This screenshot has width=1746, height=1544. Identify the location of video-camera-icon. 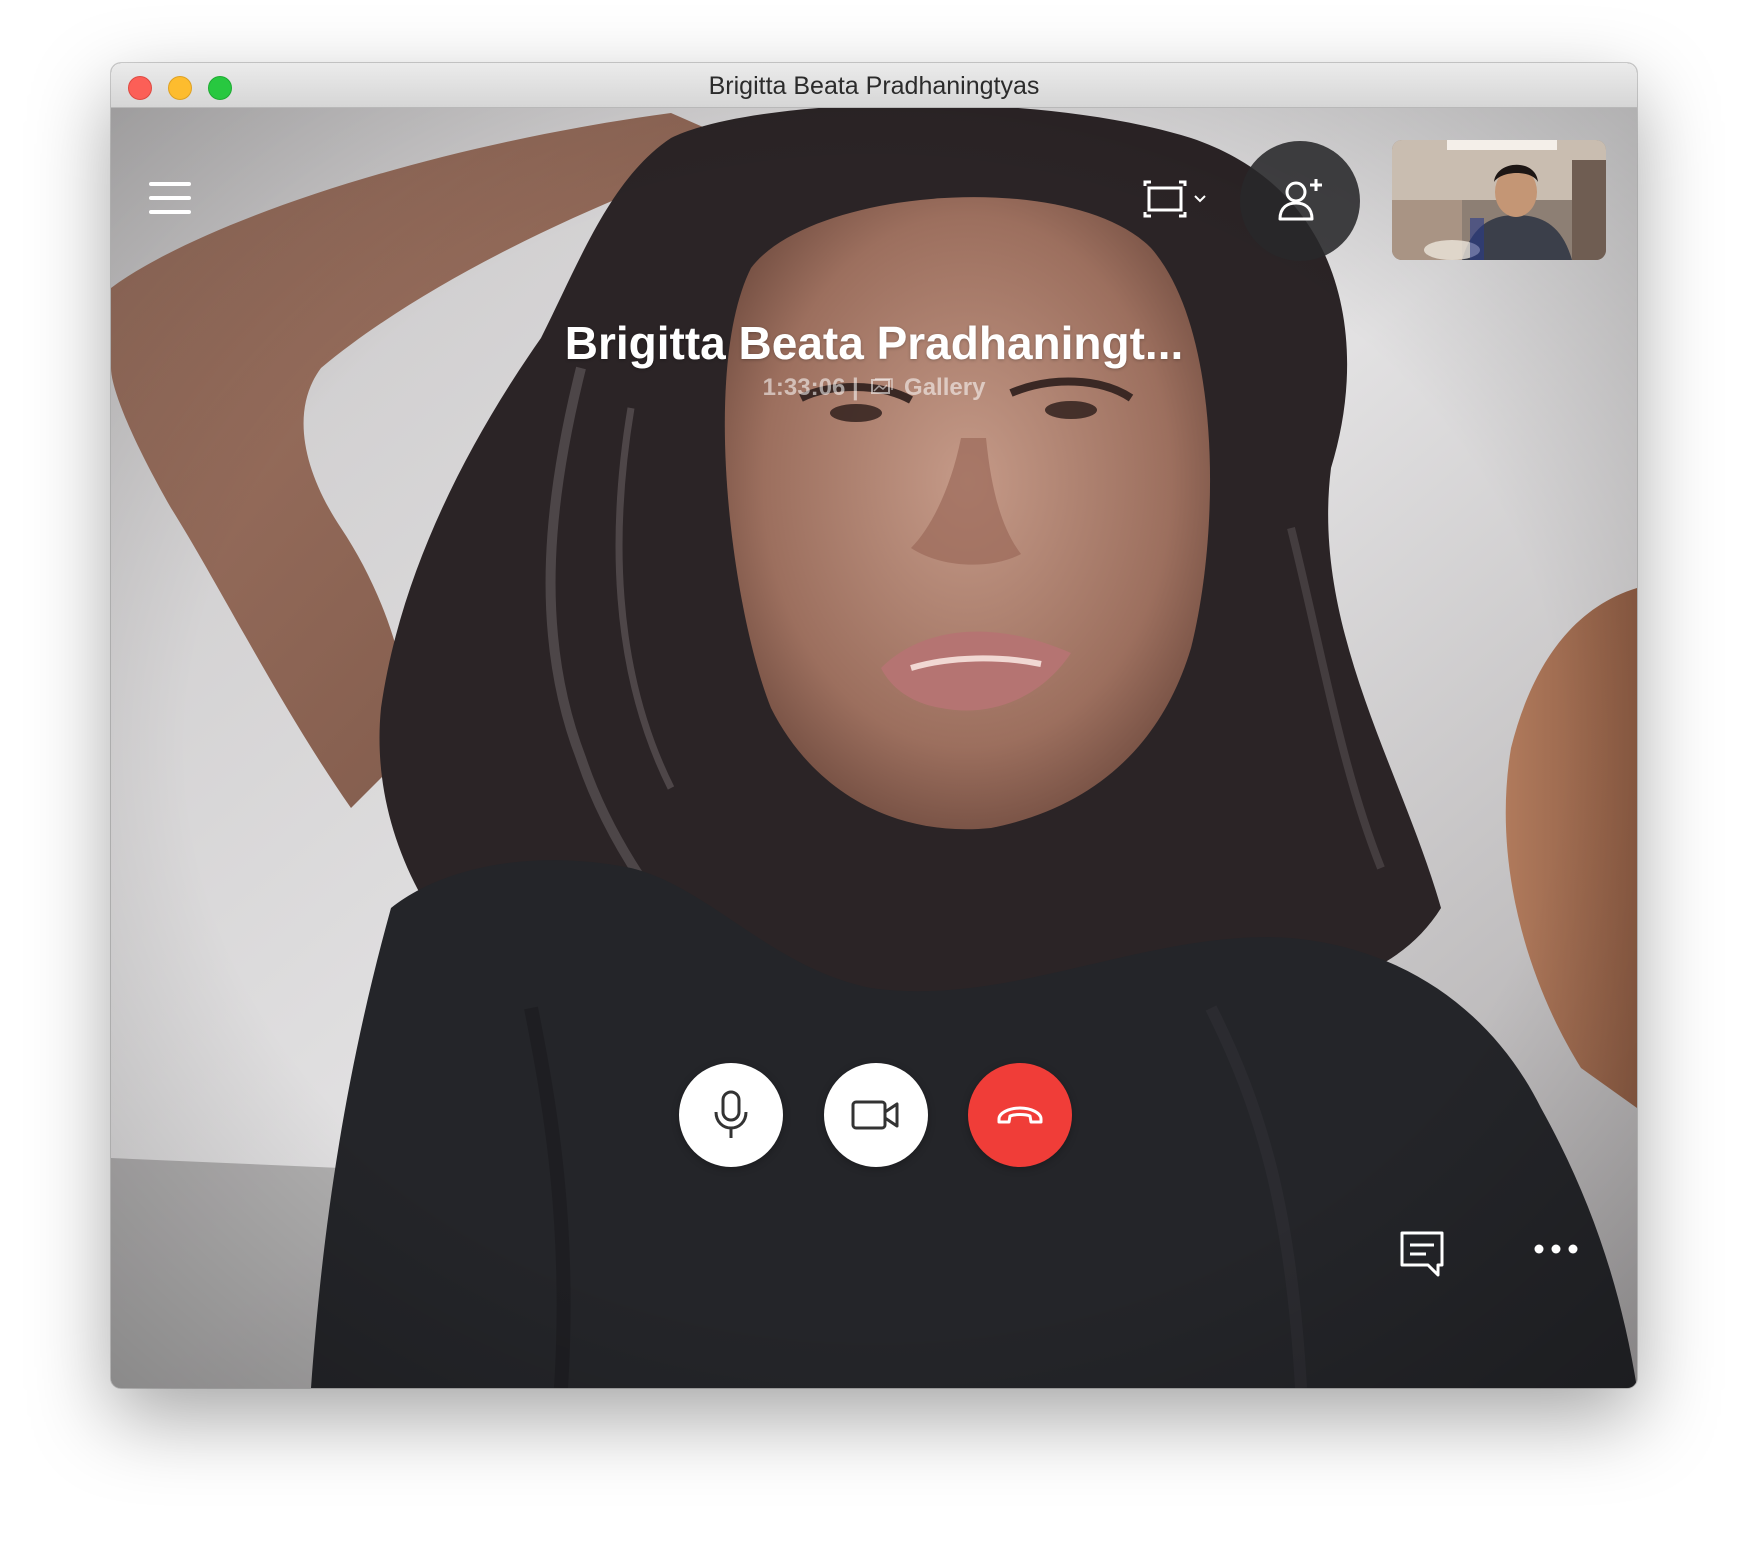
(875, 1115).